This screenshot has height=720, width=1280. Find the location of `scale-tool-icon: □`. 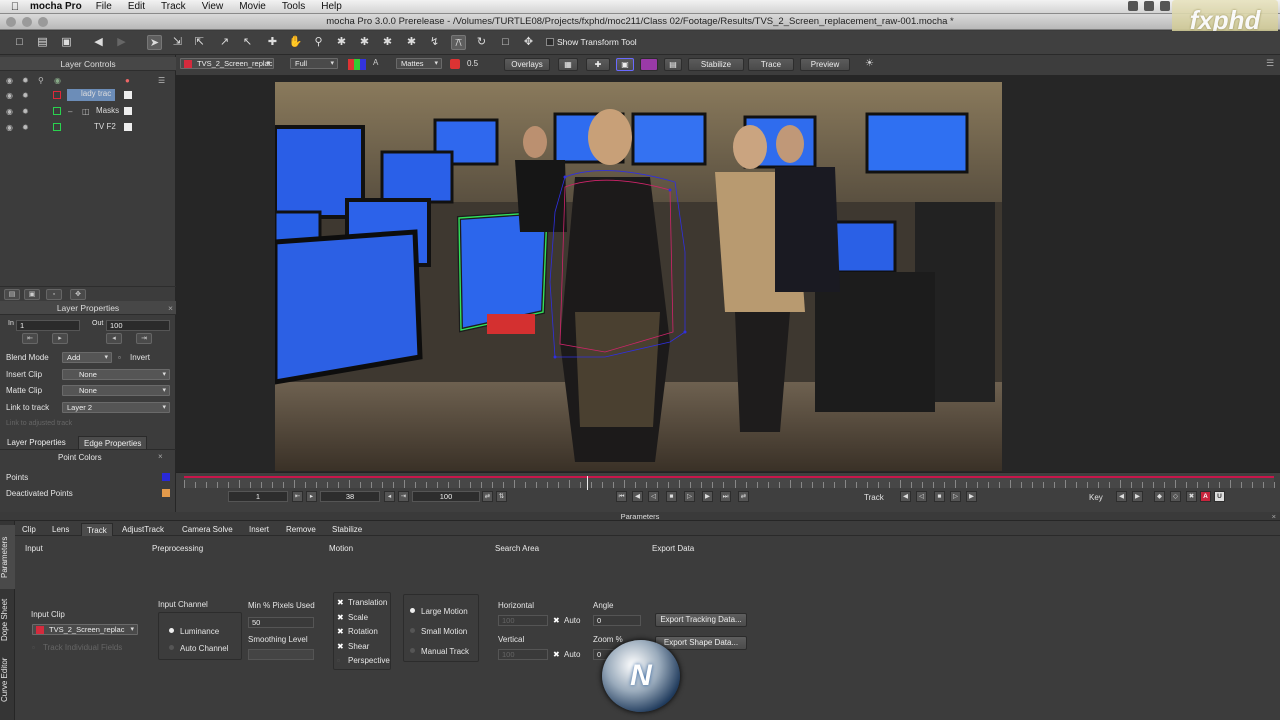

scale-tool-icon: □ is located at coordinates (505, 42).